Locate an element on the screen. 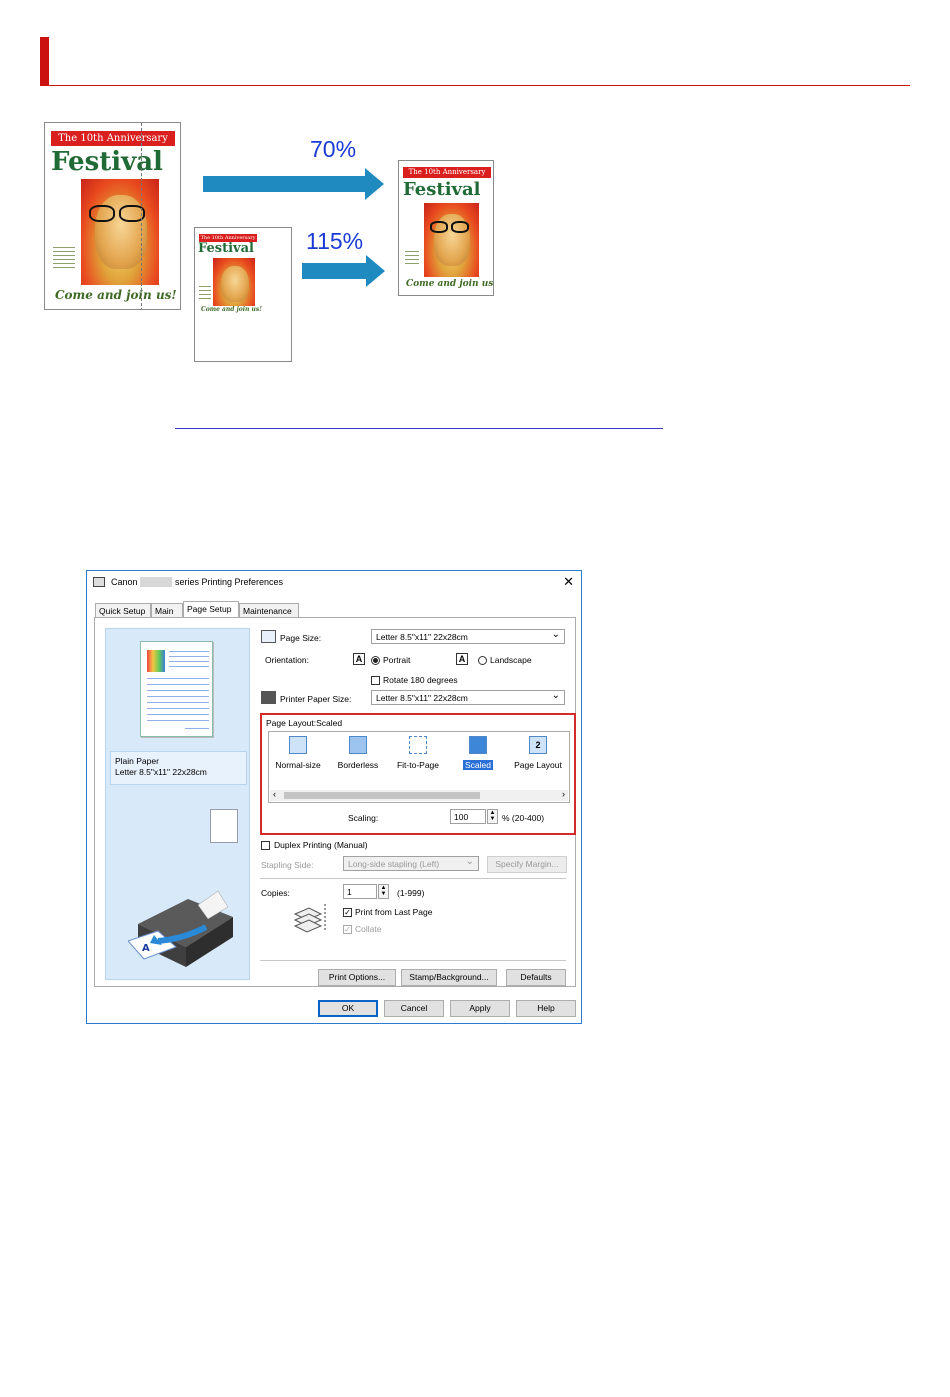 The width and height of the screenshot is (950, 1397). result-poster-photo is located at coordinates (451, 240).